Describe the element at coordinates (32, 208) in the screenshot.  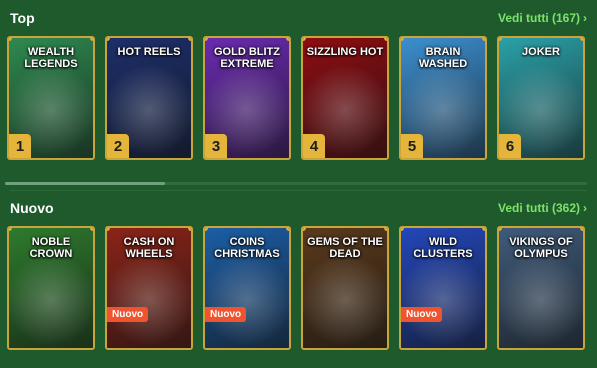
I see `nuovo-section-title: Nuovo` at that location.